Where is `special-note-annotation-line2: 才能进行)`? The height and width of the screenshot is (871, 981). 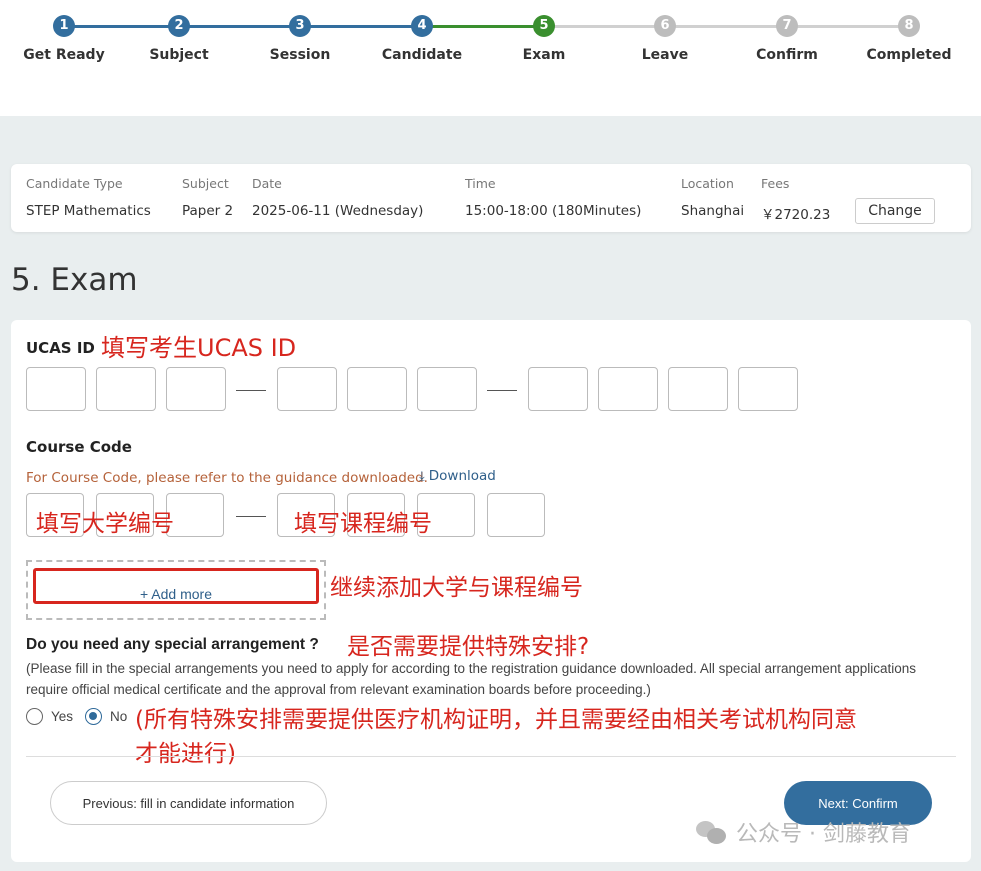
special-note-annotation-line2: 才能进行) is located at coordinates (185, 754).